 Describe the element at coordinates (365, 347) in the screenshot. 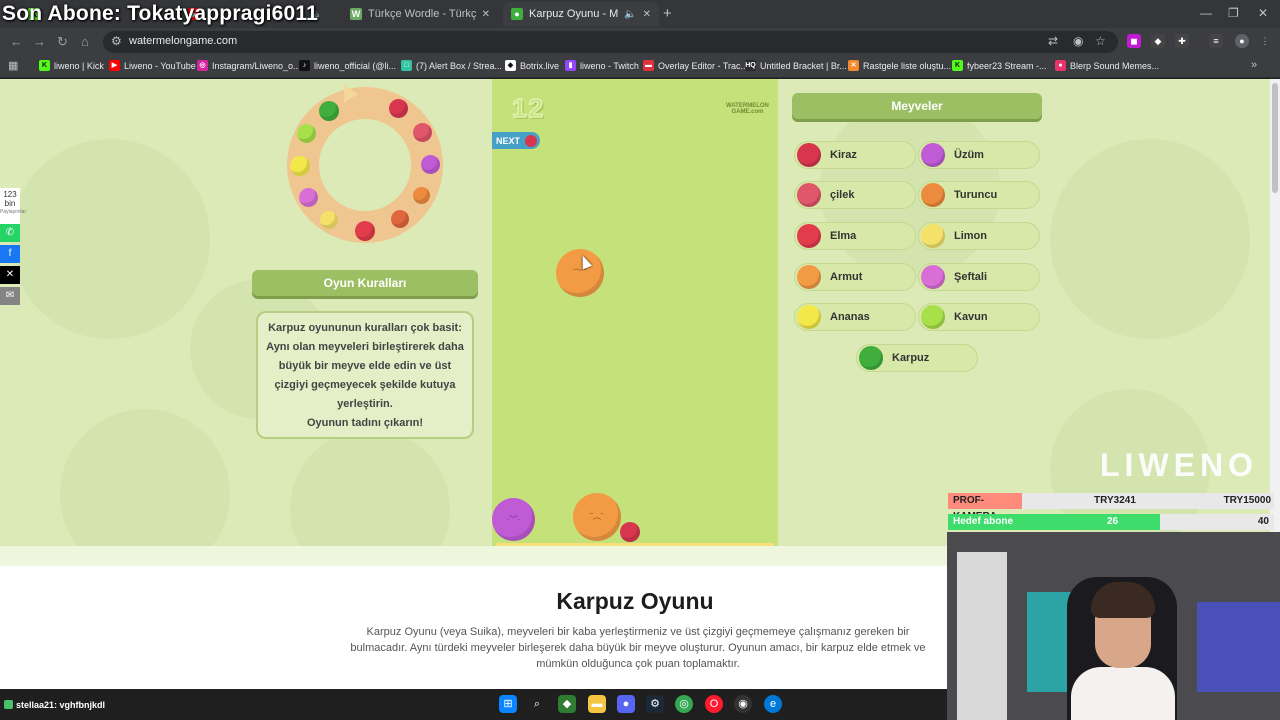

I see `rules-line: Aynı olan meyveleri birleştirerek daha` at that location.